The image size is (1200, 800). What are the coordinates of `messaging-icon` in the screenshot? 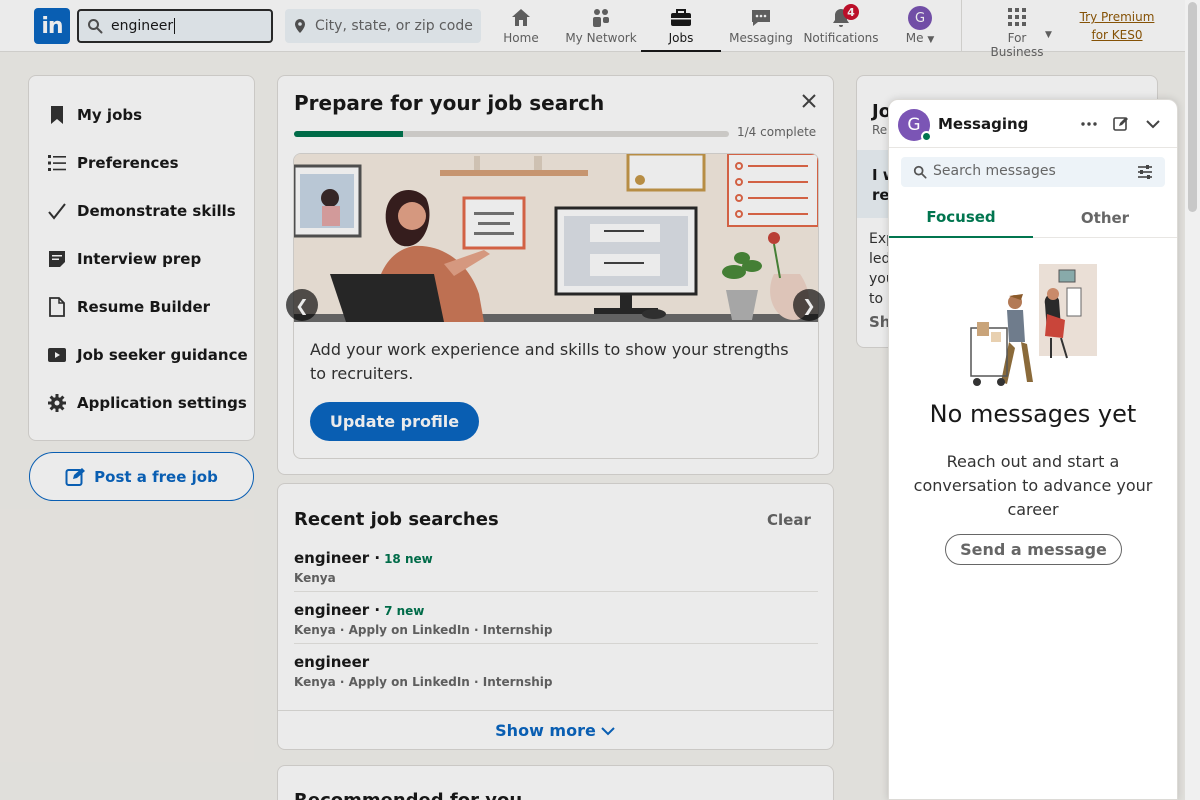 It's located at (761, 18).